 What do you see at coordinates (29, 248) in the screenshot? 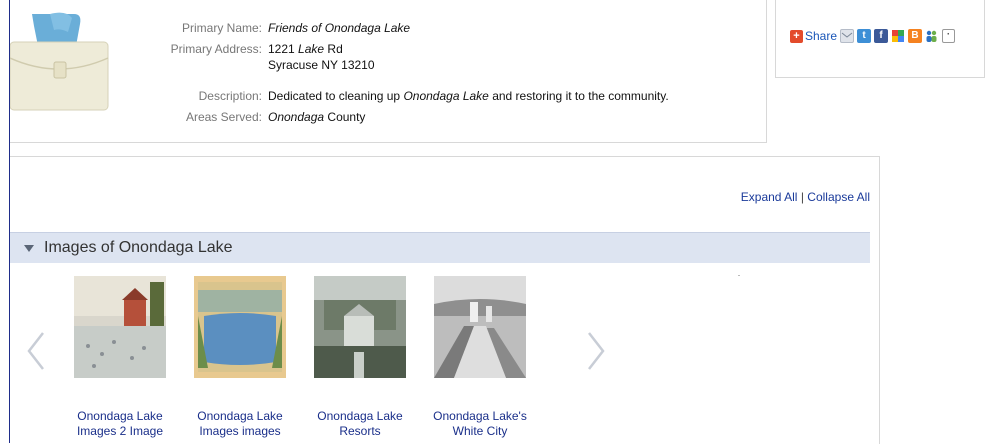
I see `collapse-triangle-icon` at bounding box center [29, 248].